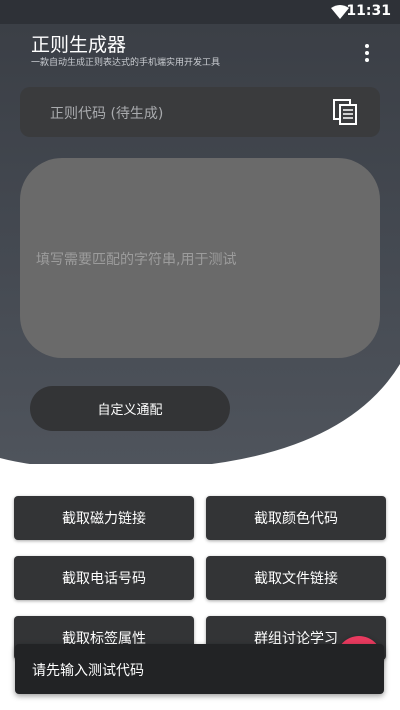 This screenshot has width=400, height=710. I want to click on status-time: 11:31, so click(368, 11).